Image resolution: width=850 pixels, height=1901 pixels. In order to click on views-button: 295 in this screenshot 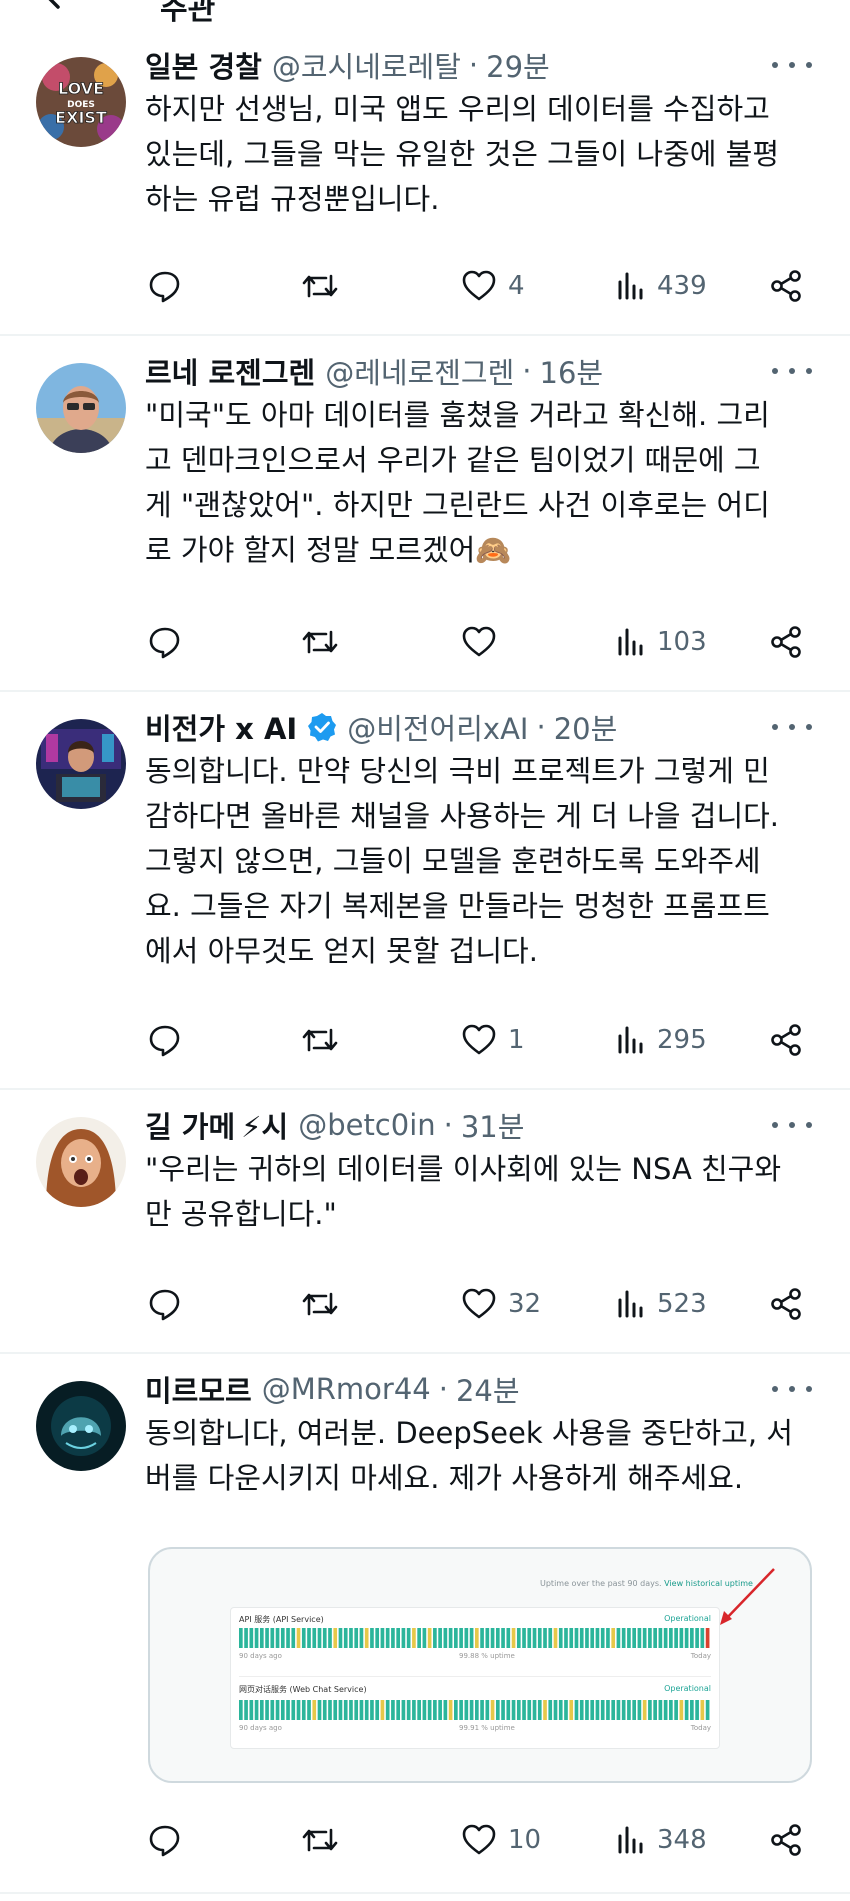, I will do `click(661, 1040)`.